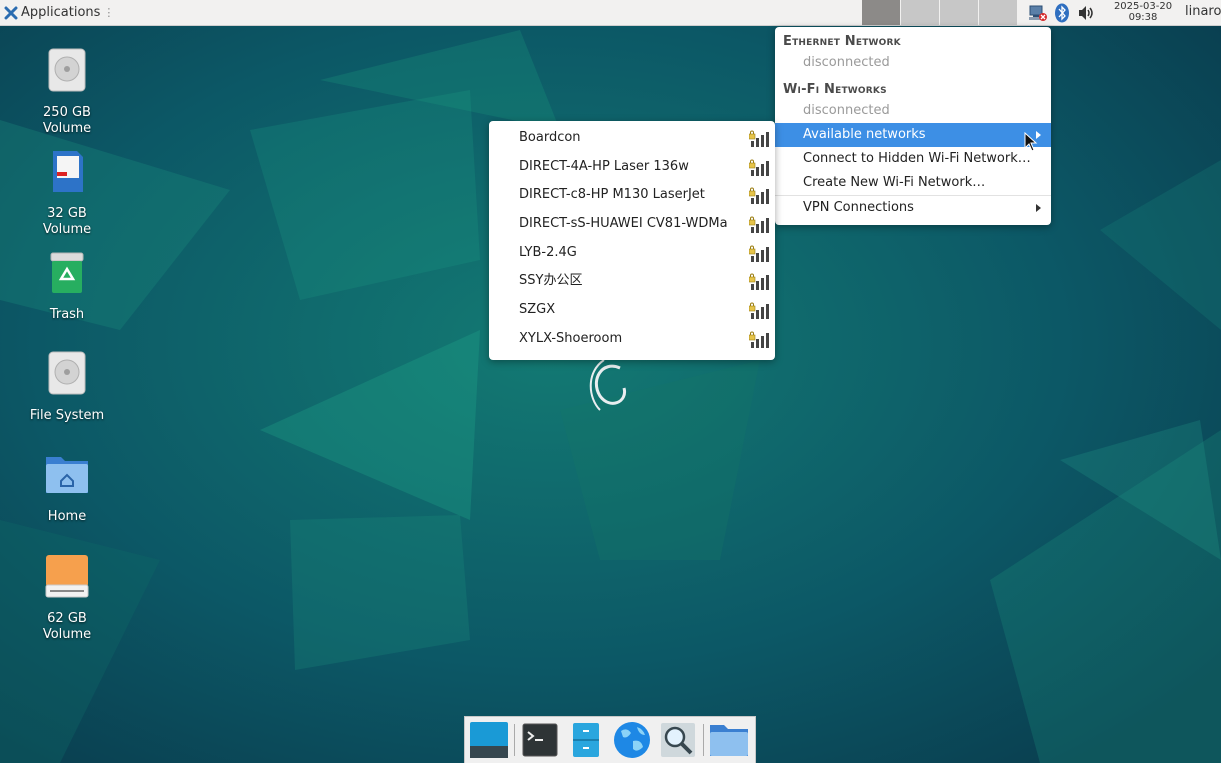  I want to click on desktop-icon-file-system: File System, so click(67, 387).